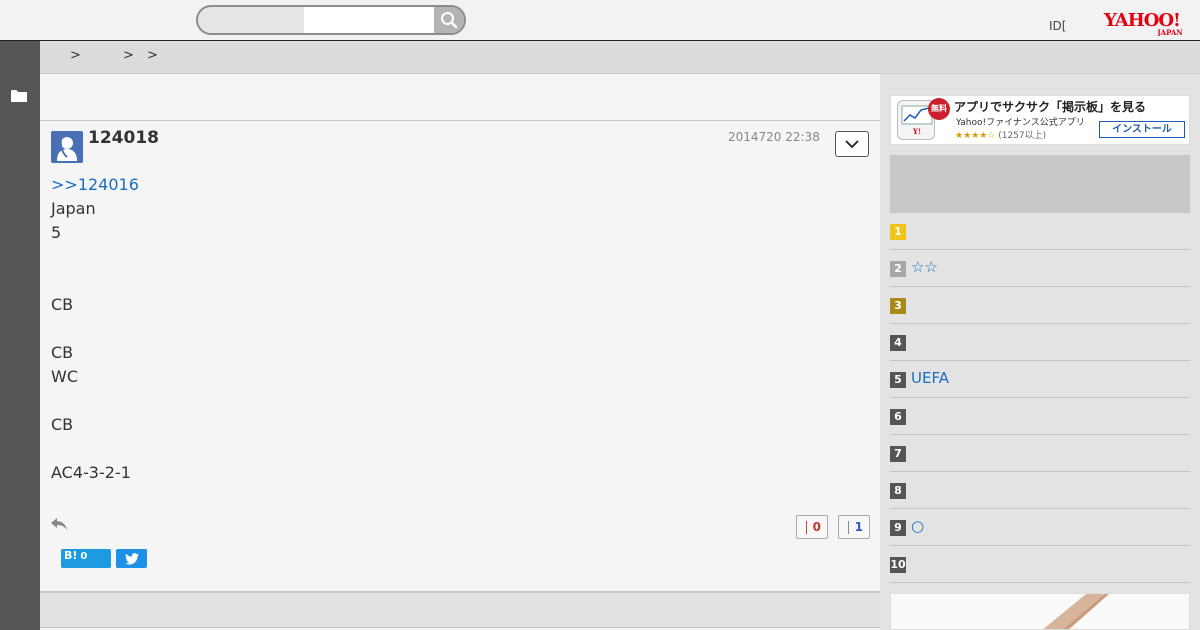 This screenshot has width=1200, height=630. Describe the element at coordinates (939, 109) in the screenshot. I see `free-badge: 無料` at that location.